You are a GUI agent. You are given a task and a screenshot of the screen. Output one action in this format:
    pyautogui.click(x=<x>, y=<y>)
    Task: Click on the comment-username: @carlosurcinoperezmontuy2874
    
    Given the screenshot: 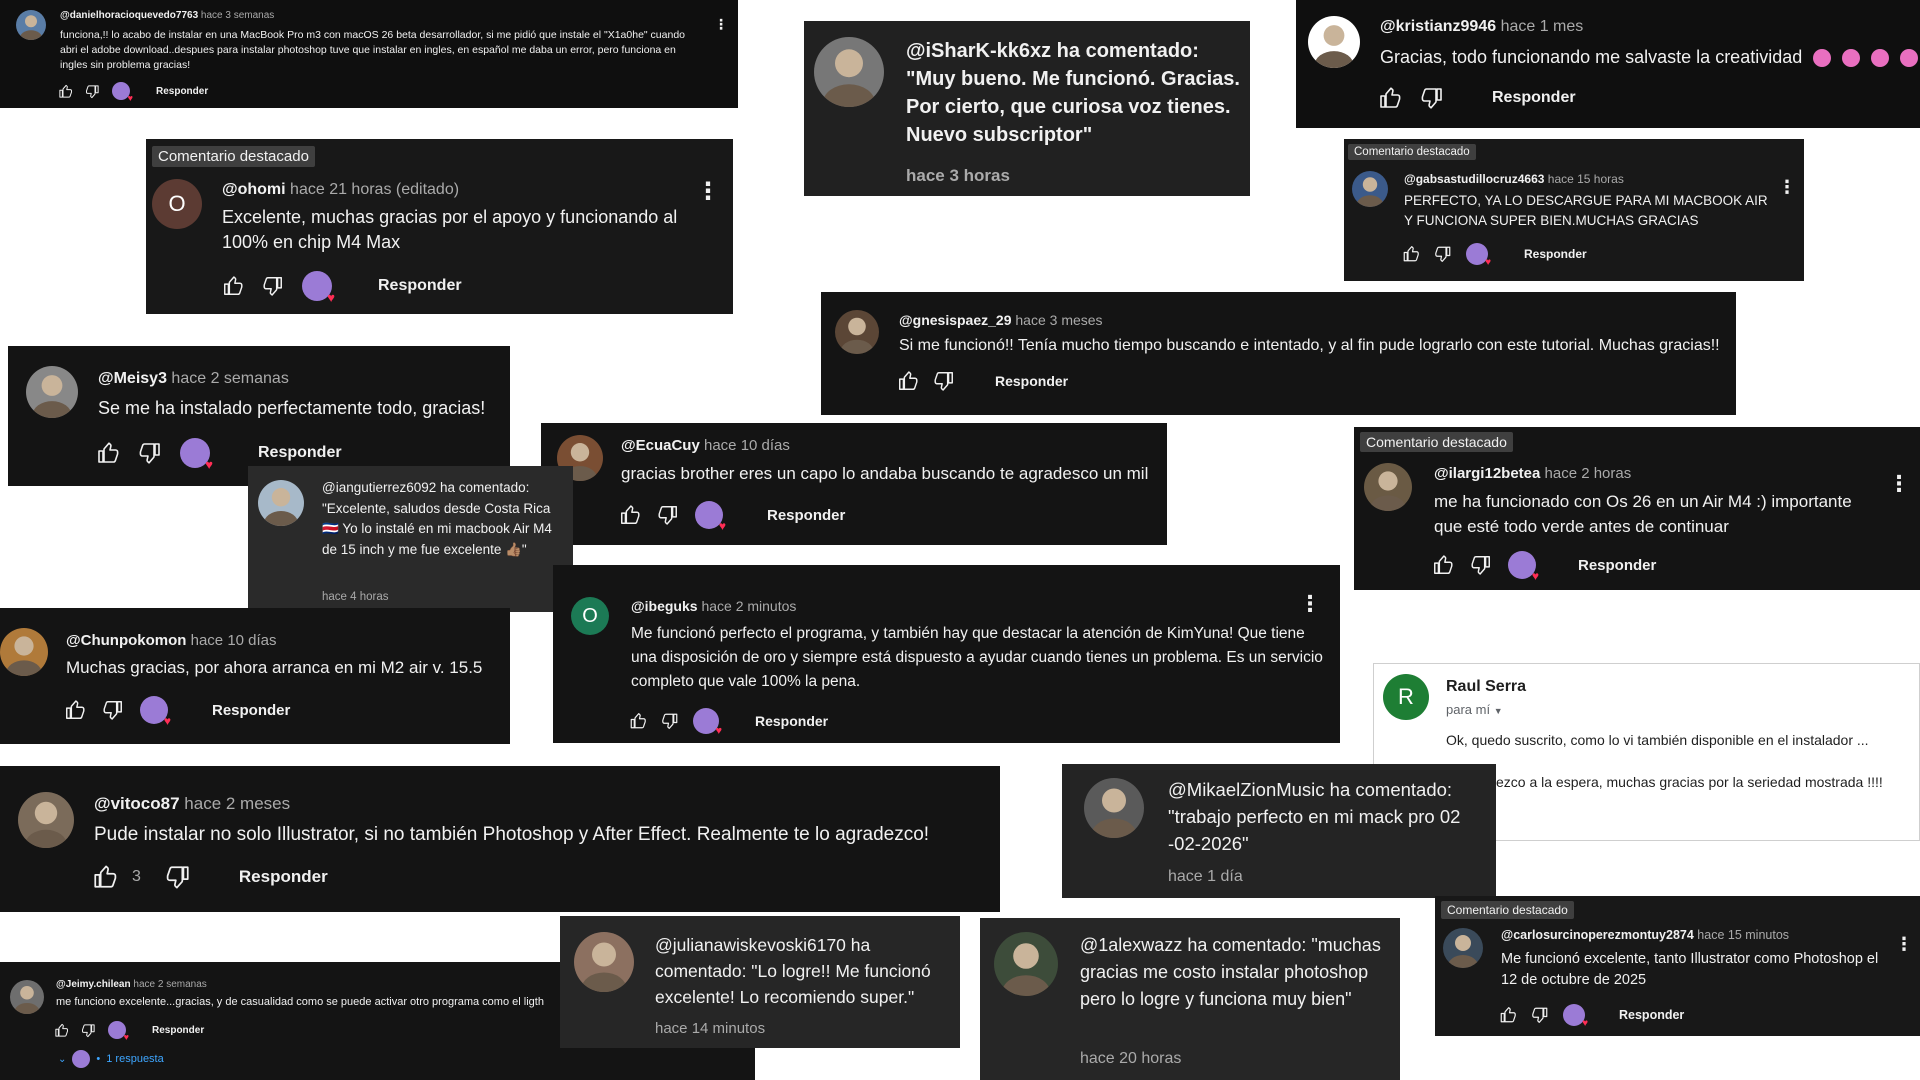 What is the action you would take?
    pyautogui.click(x=1597, y=935)
    